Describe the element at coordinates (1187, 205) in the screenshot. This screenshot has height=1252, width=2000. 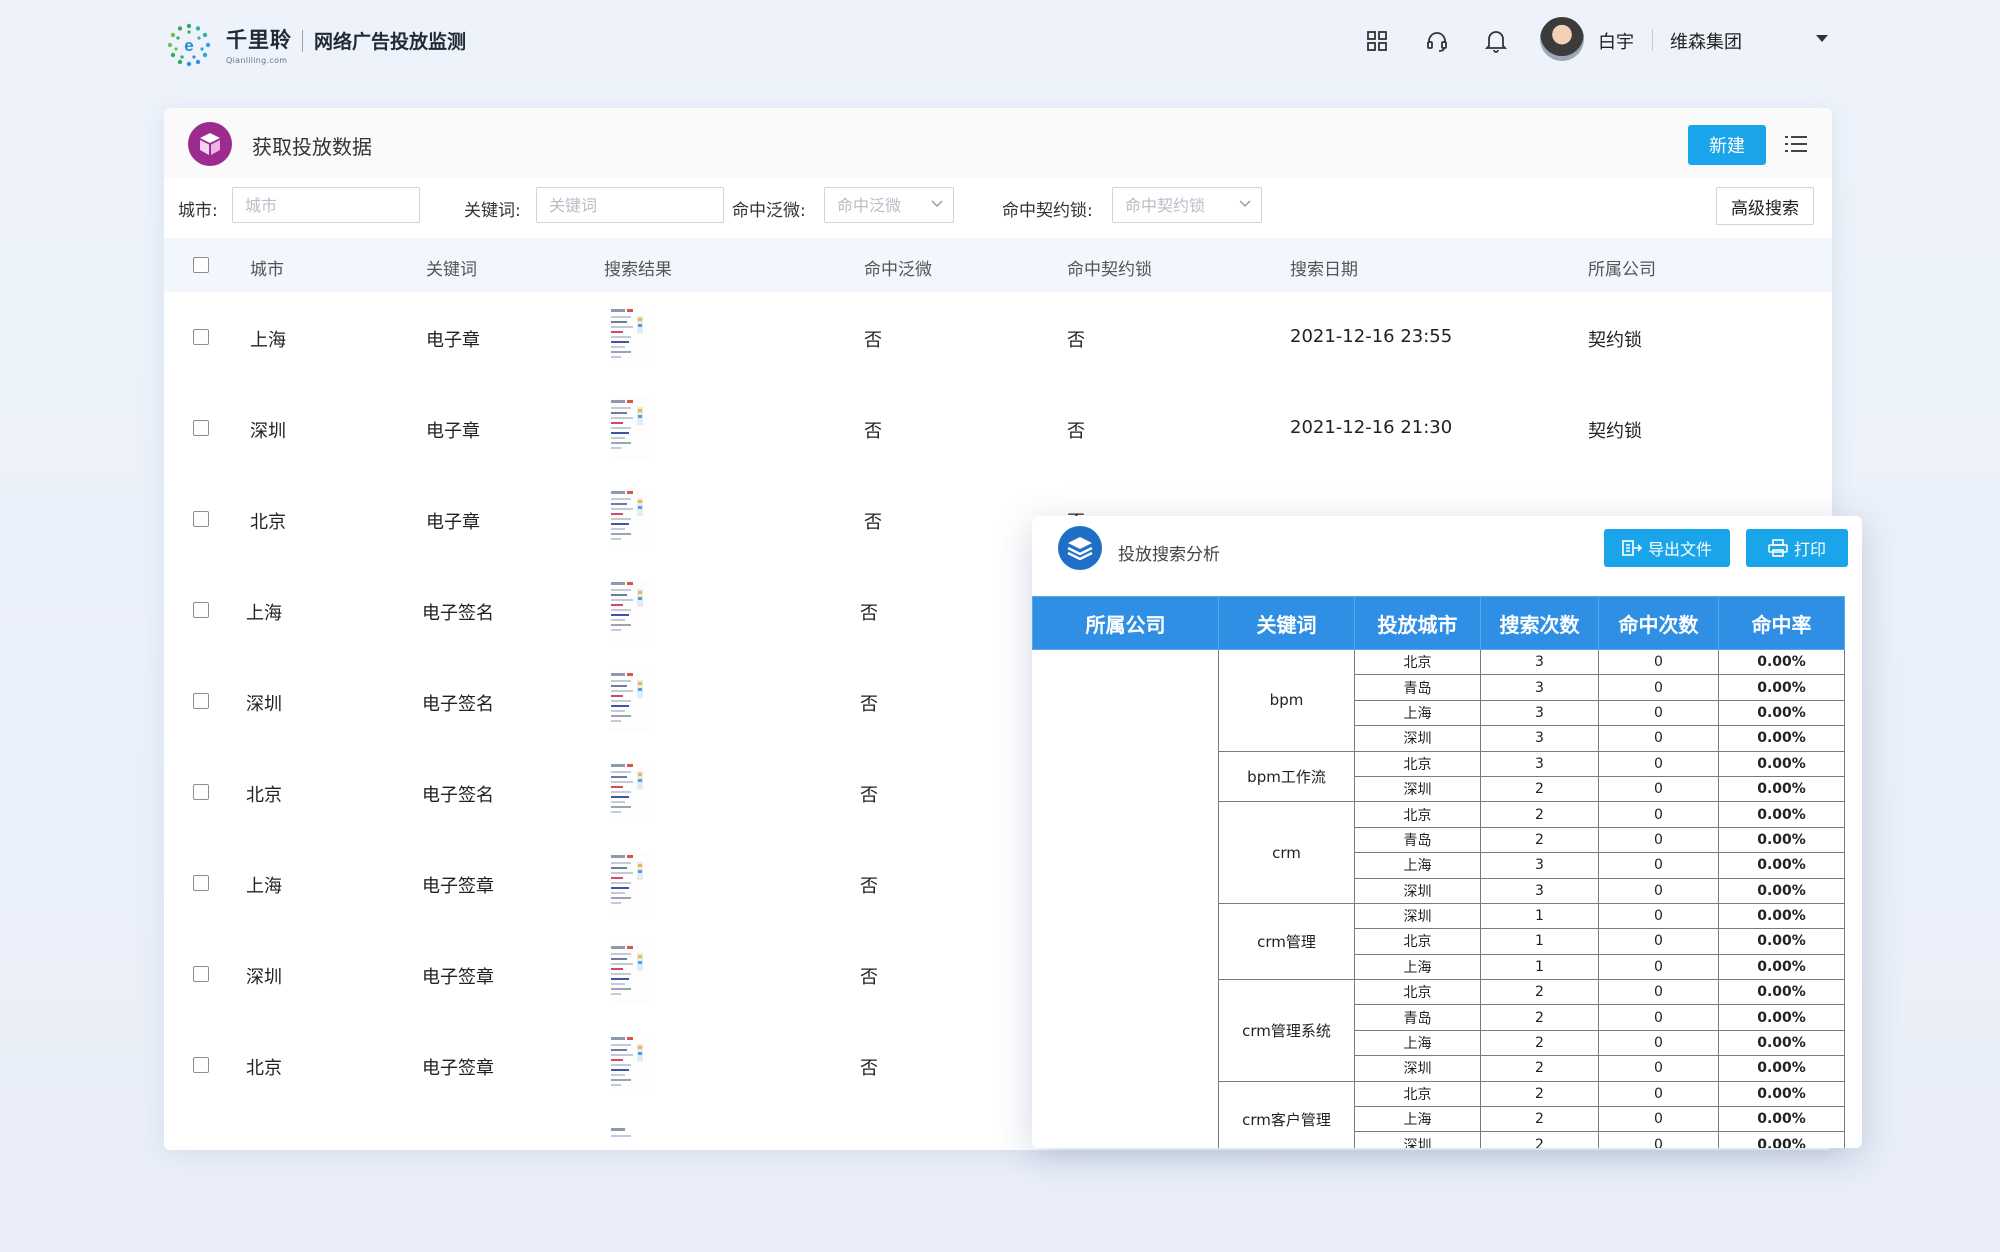
I see `lock-filter-select: 命中契约锁` at that location.